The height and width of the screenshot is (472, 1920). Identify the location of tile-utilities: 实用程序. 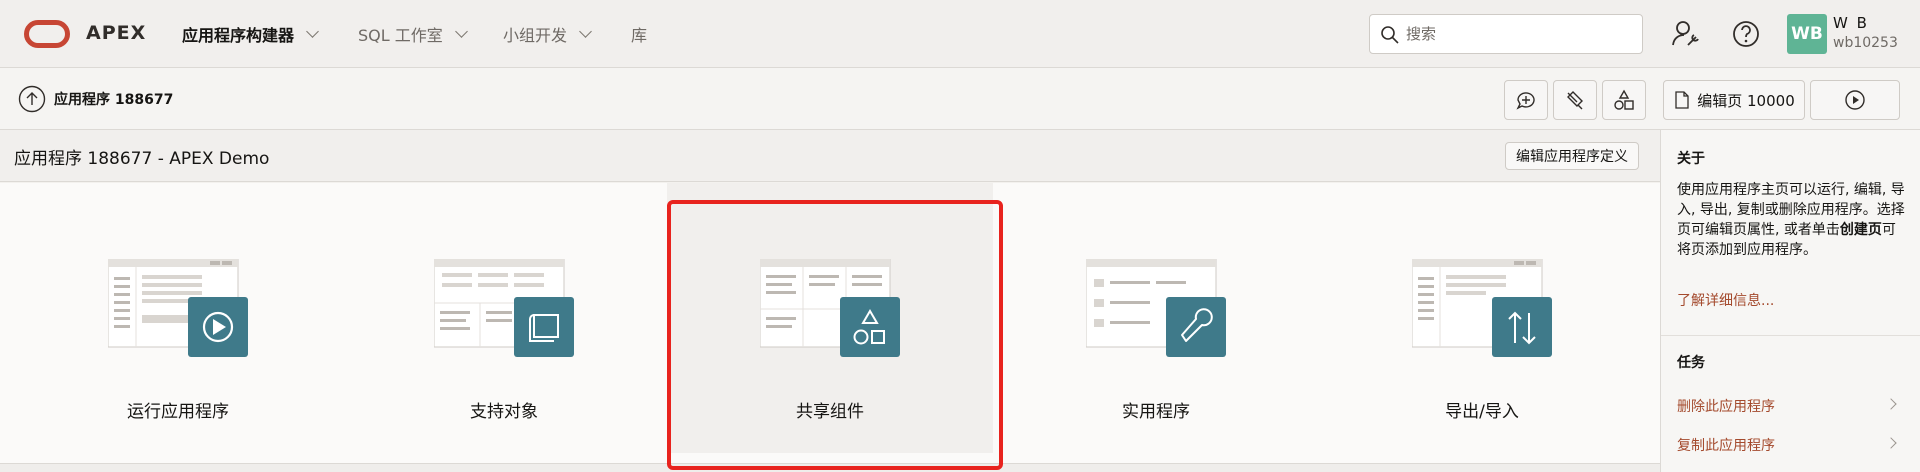
(1156, 318).